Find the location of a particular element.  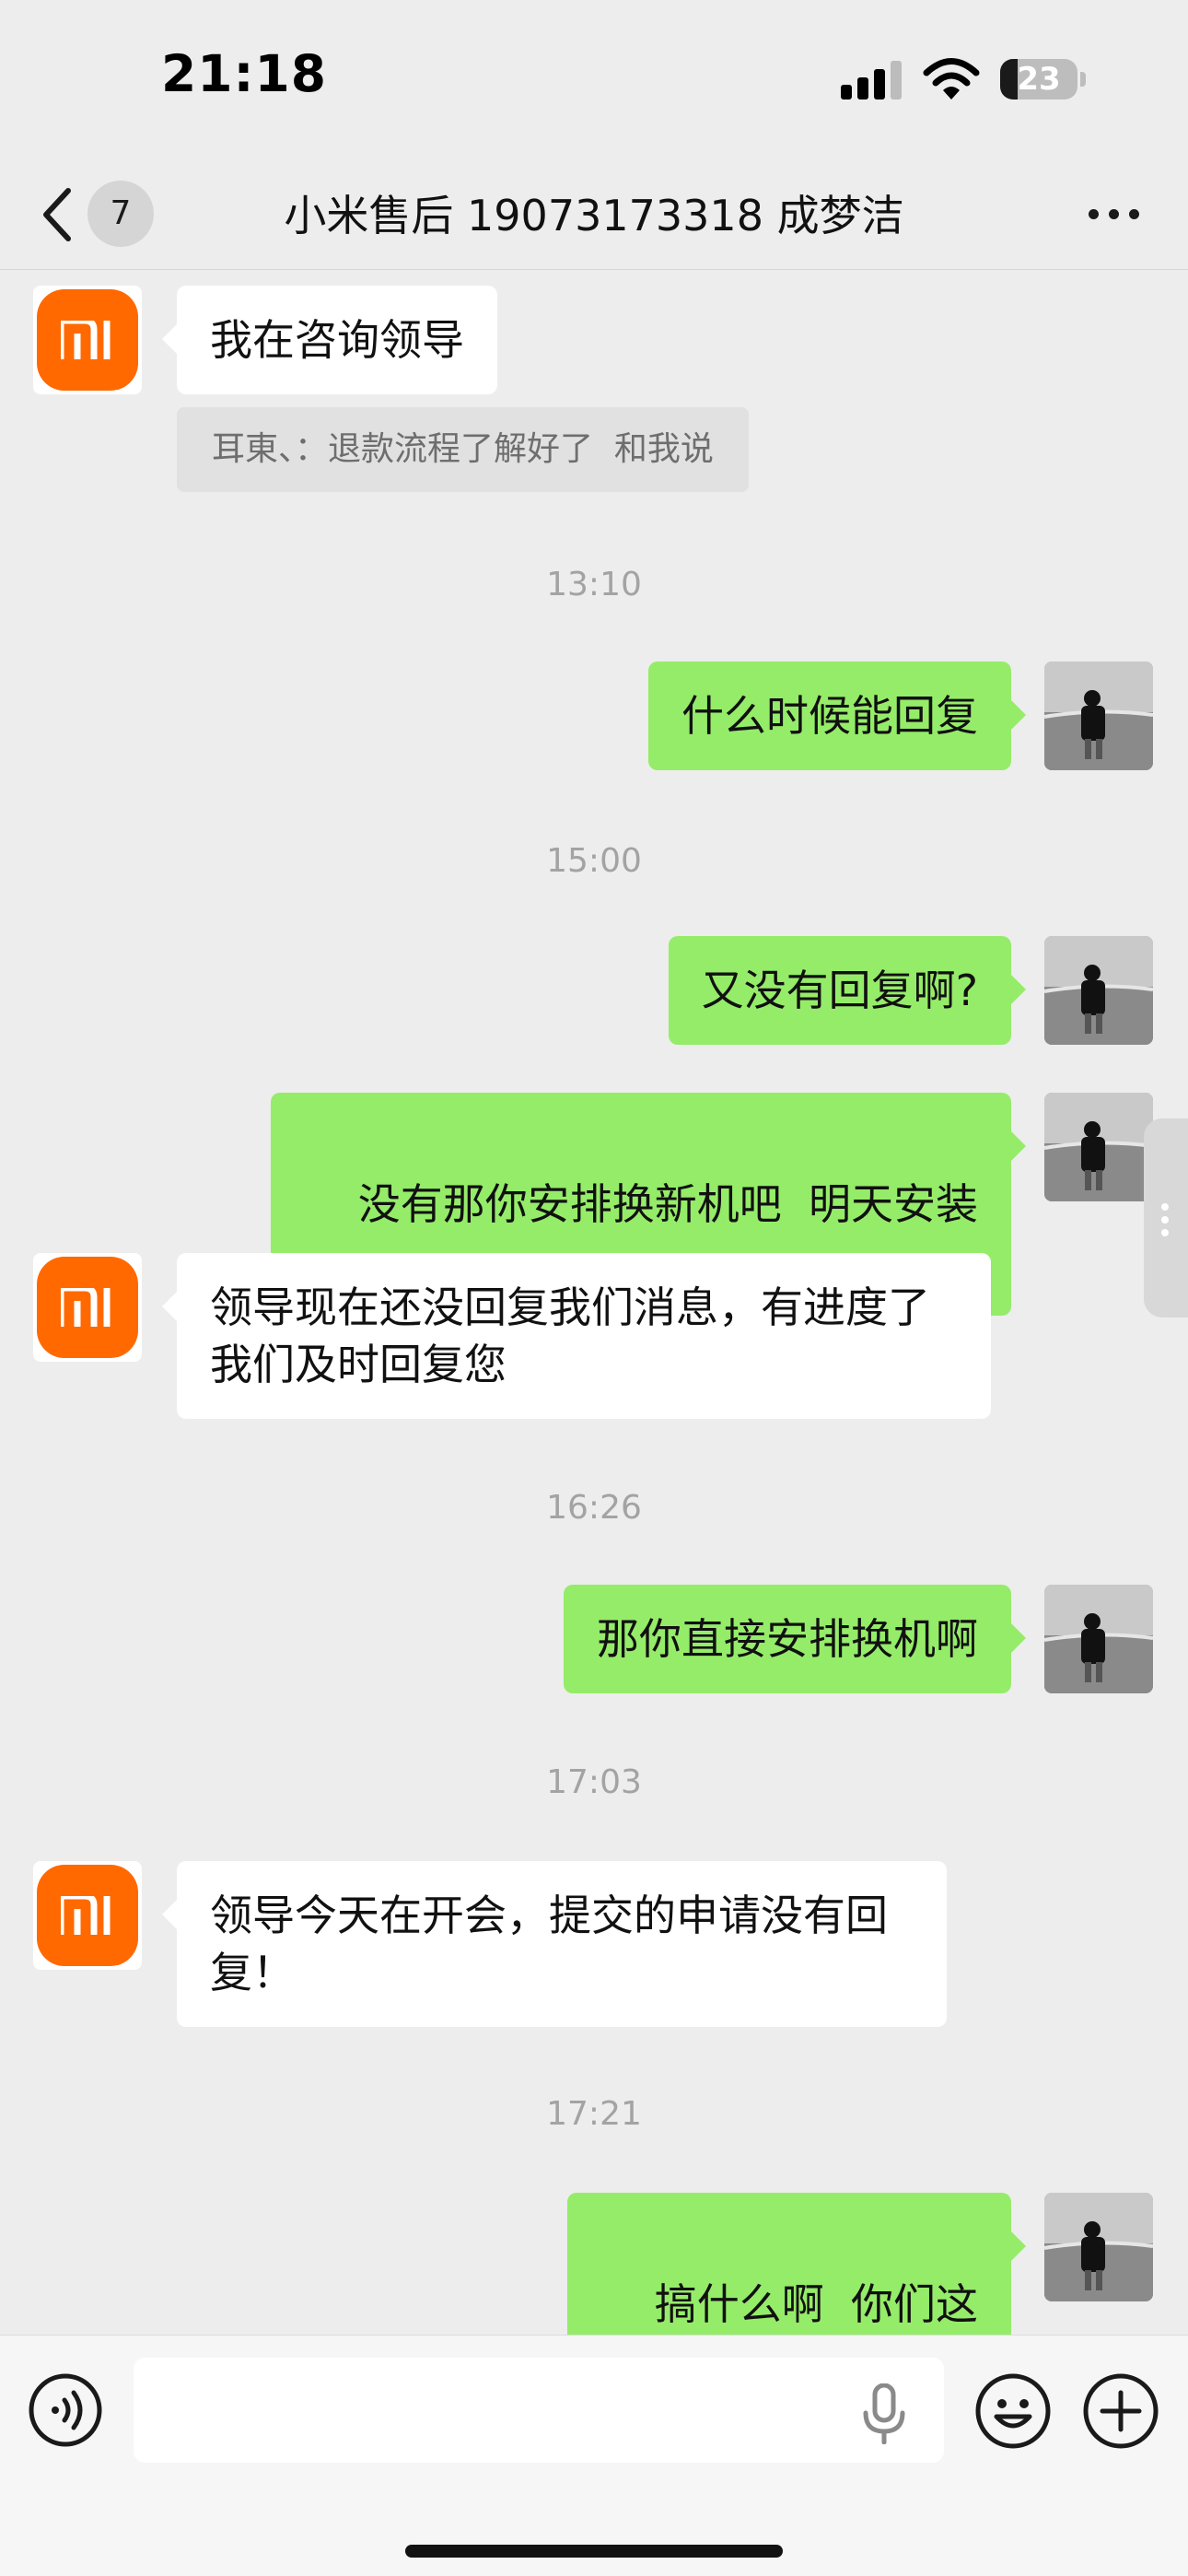

message-bubble-incoming: 我在咨询领导 is located at coordinates (329, 340).